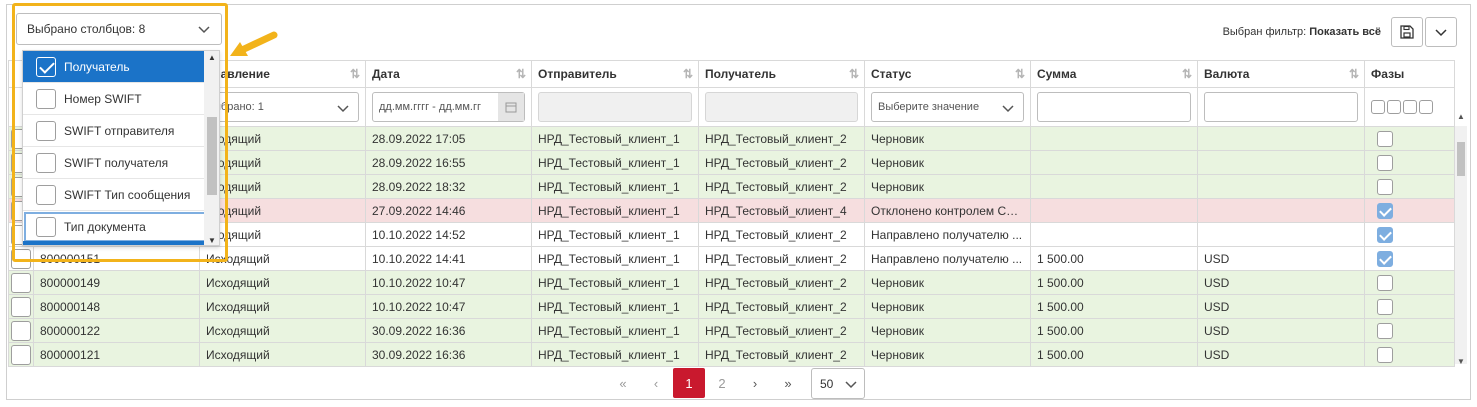  I want to click on page-button-1: 1, so click(689, 383).